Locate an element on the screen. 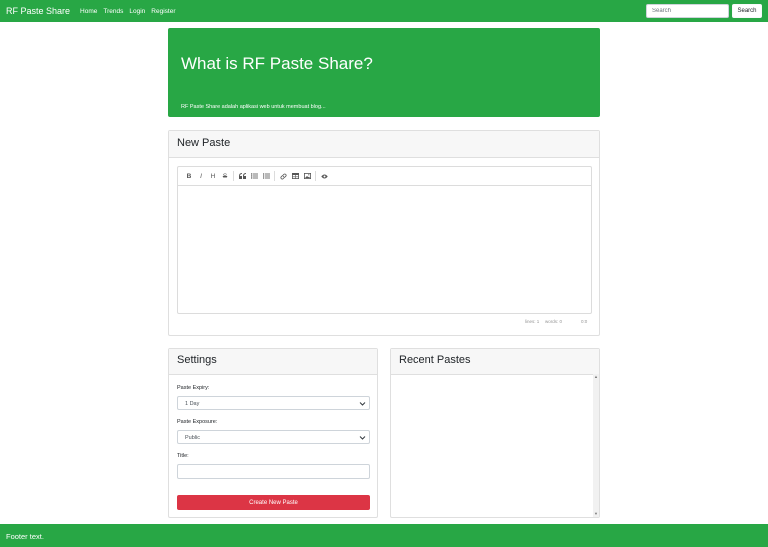 The image size is (768, 547). recent-pastes-card: Recent Pastes ▲ ▼ is located at coordinates (495, 433).